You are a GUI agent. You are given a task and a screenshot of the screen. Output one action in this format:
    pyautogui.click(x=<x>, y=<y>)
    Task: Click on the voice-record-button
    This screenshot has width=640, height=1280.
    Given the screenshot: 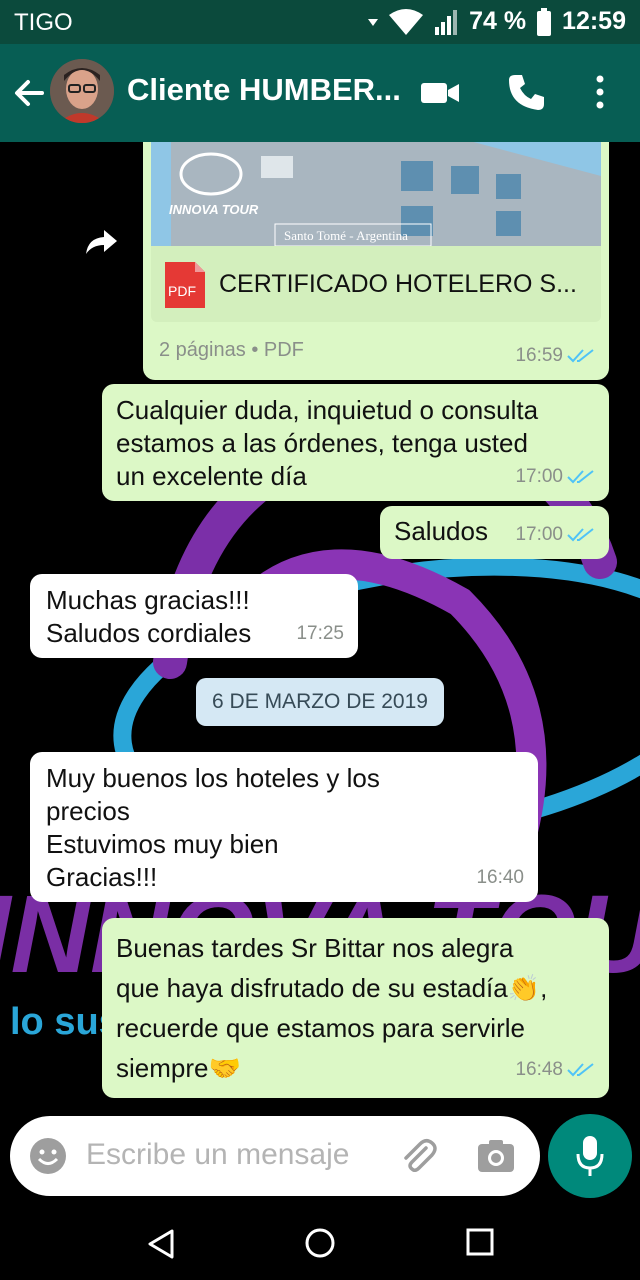 What is the action you would take?
    pyautogui.click(x=590, y=1156)
    